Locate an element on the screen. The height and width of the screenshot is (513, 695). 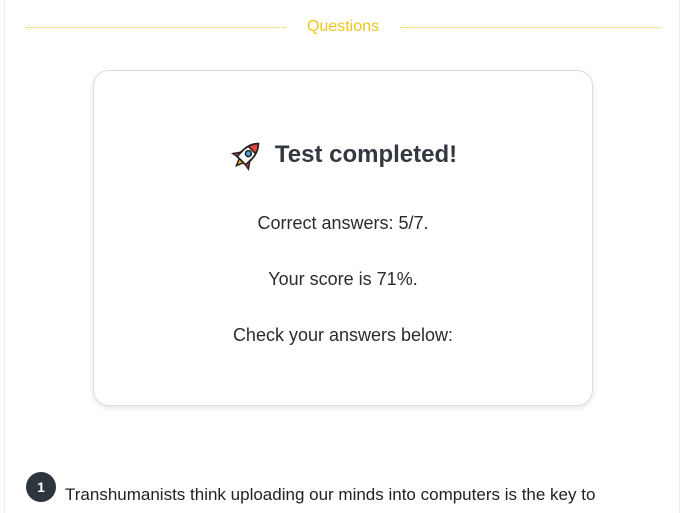
divider-right is located at coordinates (530, 27).